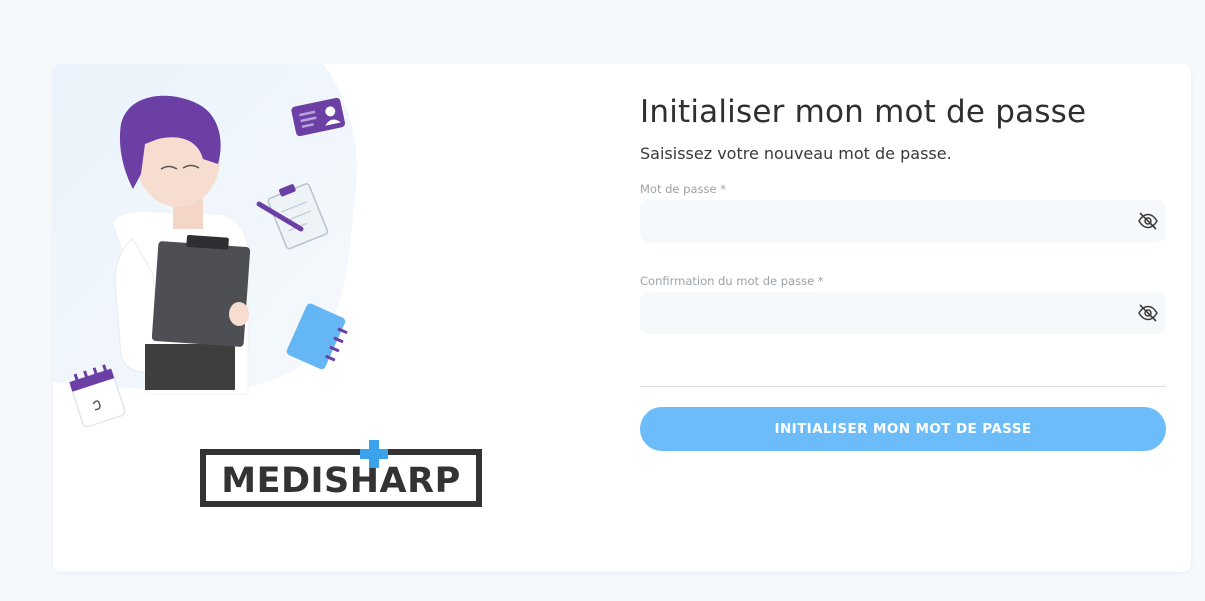 The width and height of the screenshot is (1205, 601). Describe the element at coordinates (796, 153) in the screenshot. I see `page-subtitle: Saisissez votre nouveau mot de passe.` at that location.